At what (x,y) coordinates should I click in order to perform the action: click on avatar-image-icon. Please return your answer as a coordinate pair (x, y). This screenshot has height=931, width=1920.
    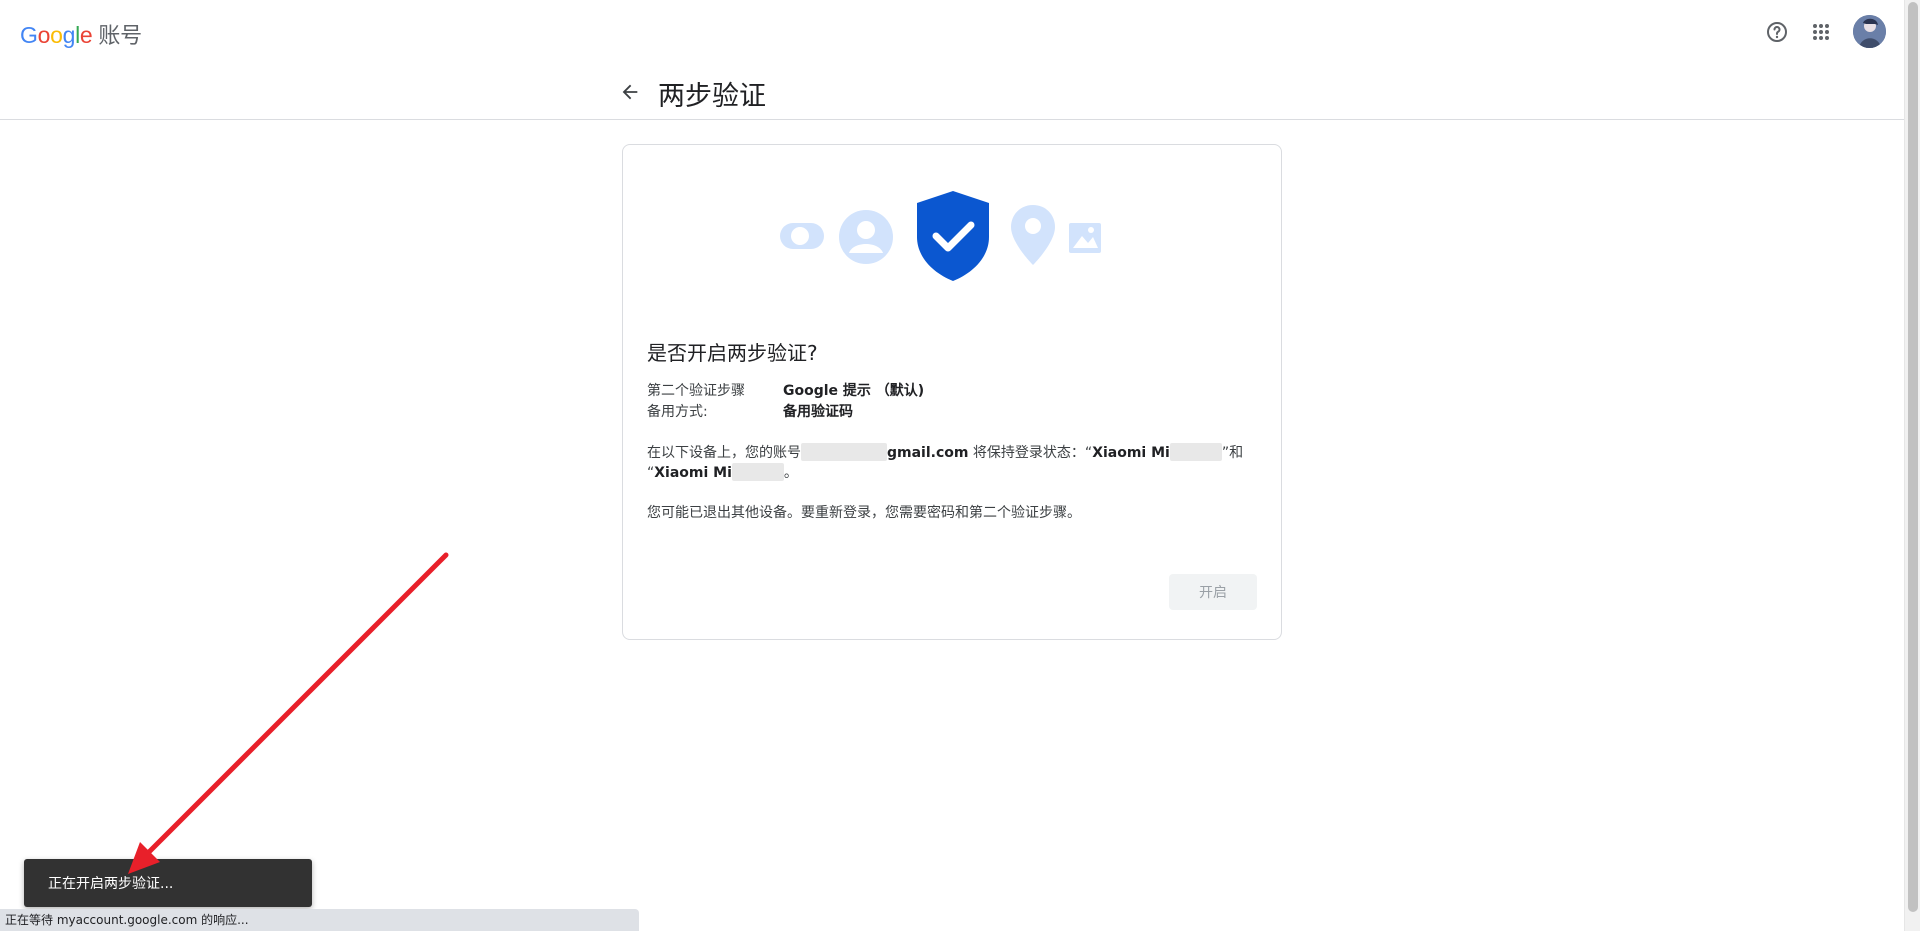
    Looking at the image, I should click on (1869, 31).